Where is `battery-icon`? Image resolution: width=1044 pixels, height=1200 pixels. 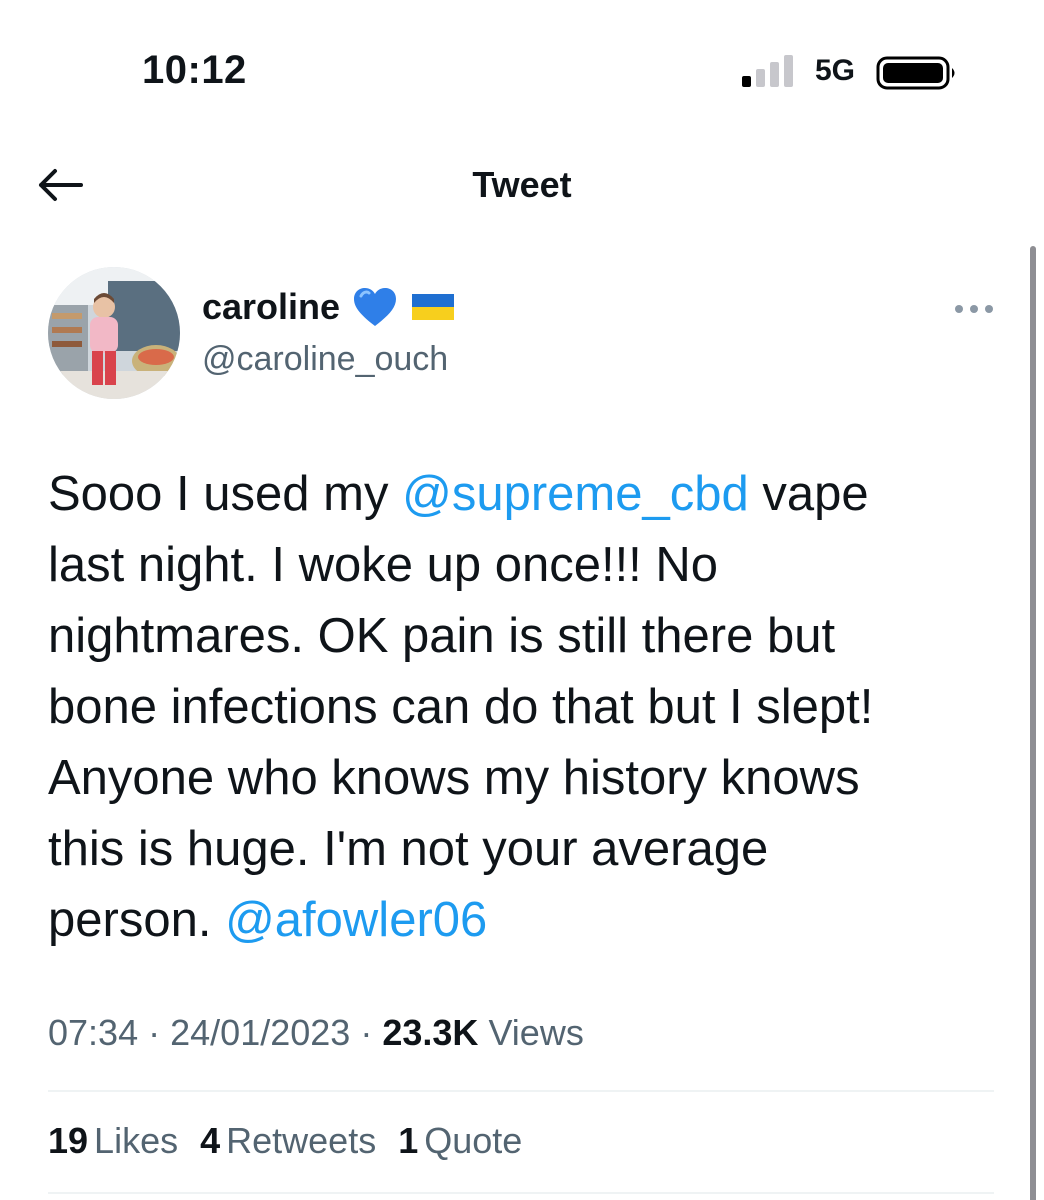
battery-icon is located at coordinates (915, 73).